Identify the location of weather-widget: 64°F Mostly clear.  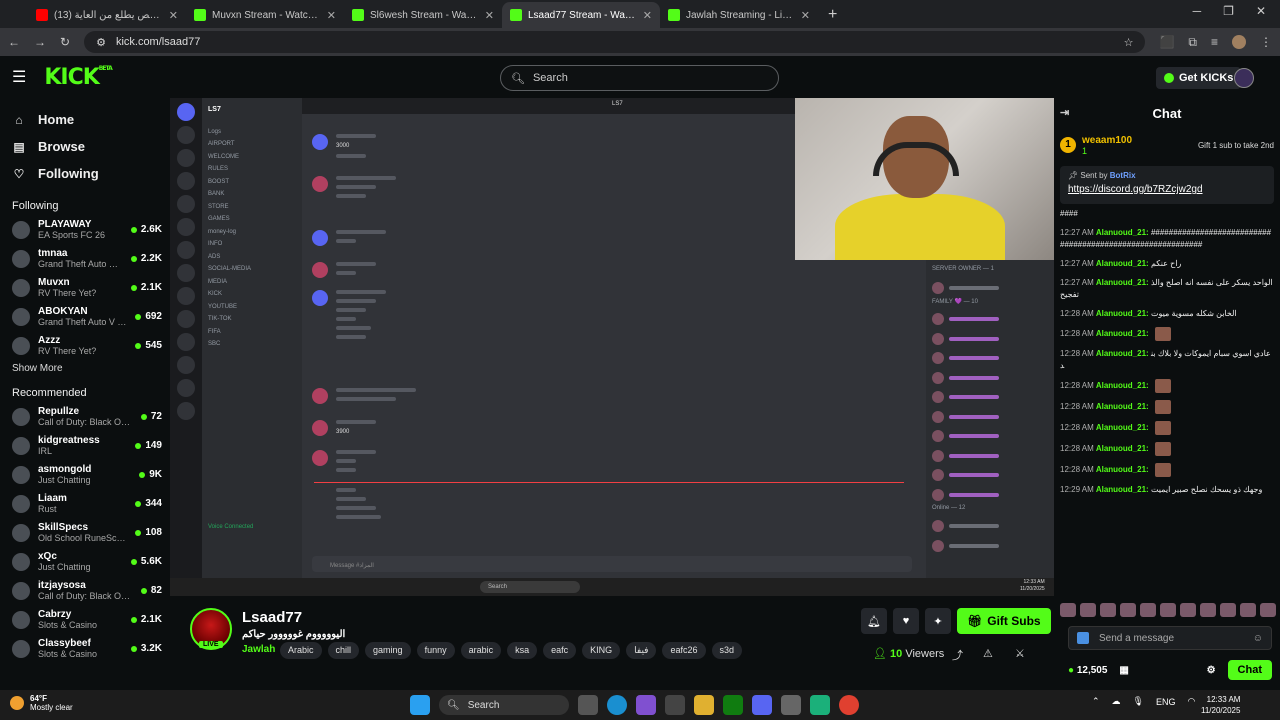
(41, 703).